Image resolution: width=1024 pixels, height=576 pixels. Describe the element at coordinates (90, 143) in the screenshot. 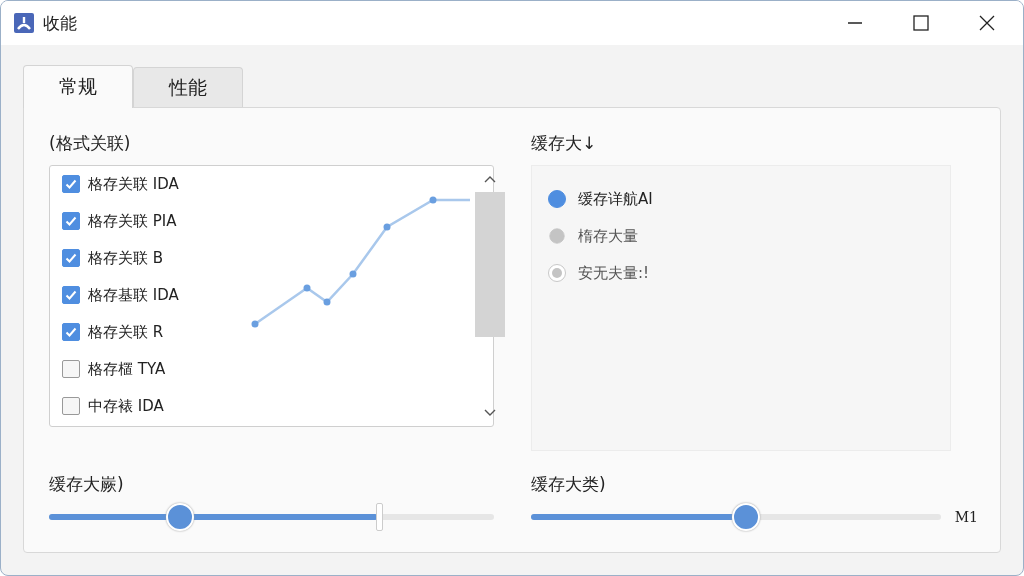

I see `group-heading: (格式关联)` at that location.